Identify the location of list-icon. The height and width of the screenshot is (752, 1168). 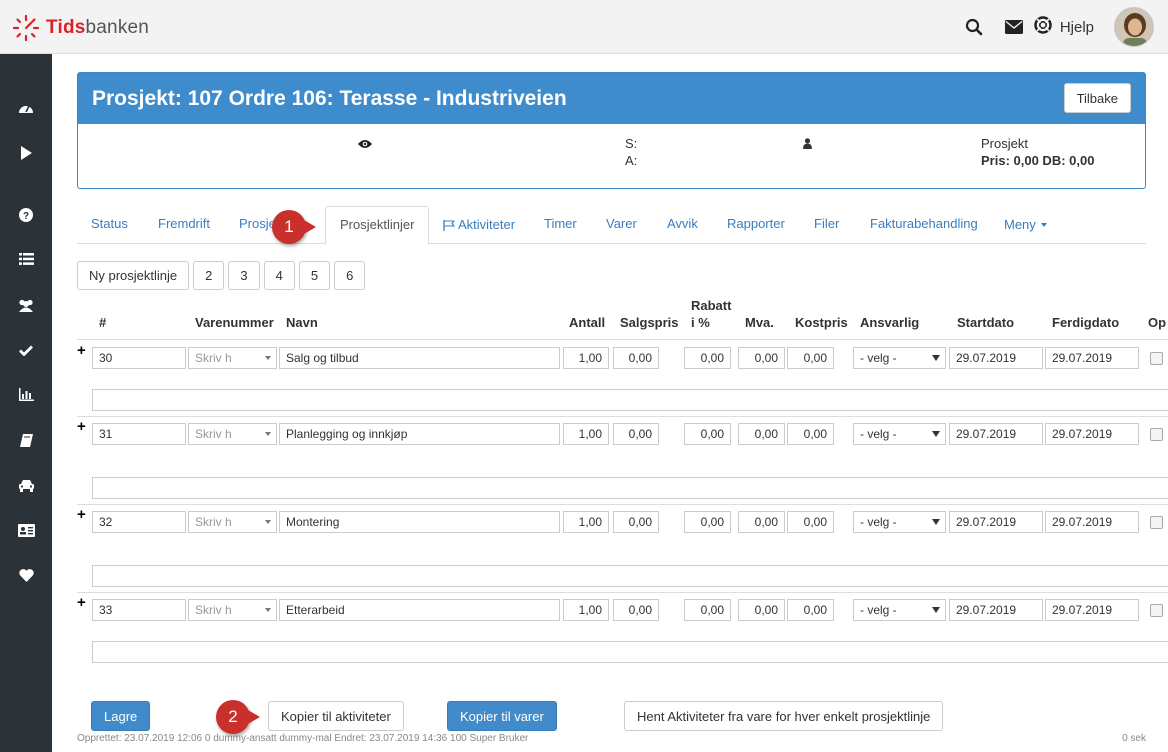
(26, 259).